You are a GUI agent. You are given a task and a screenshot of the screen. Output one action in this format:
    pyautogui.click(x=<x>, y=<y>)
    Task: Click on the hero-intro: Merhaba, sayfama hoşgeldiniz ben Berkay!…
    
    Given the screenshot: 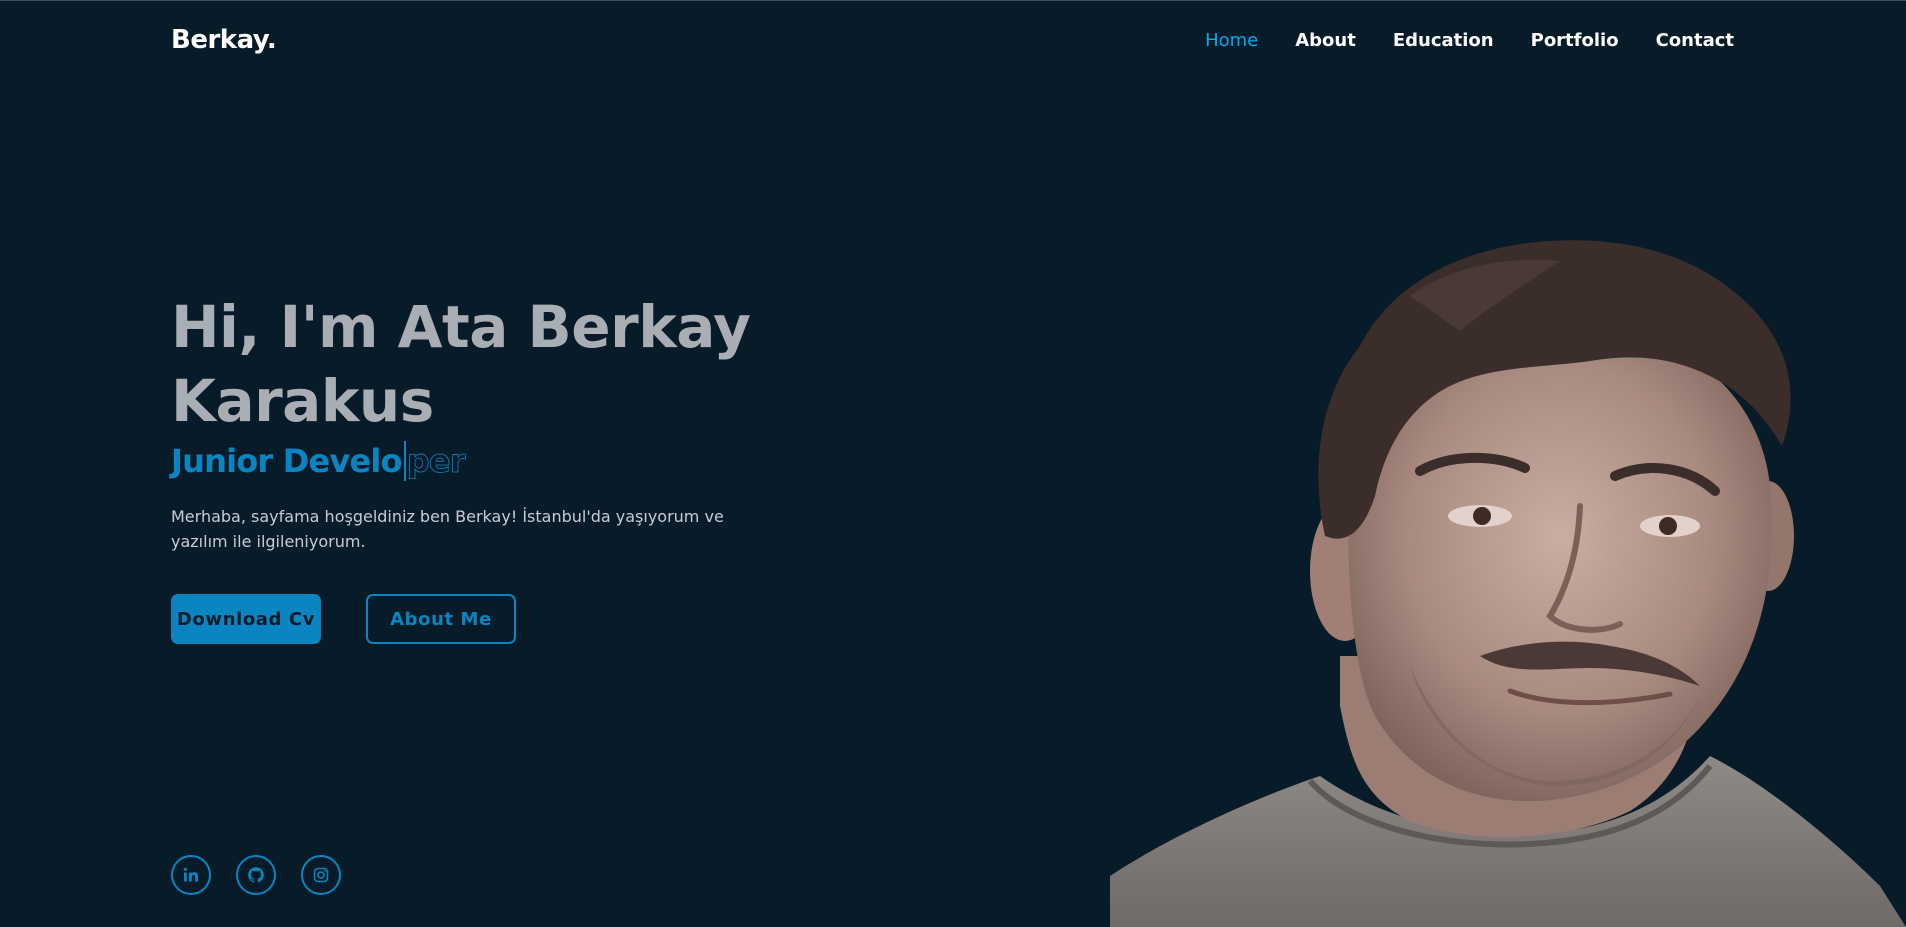 What is the action you would take?
    pyautogui.click(x=447, y=529)
    